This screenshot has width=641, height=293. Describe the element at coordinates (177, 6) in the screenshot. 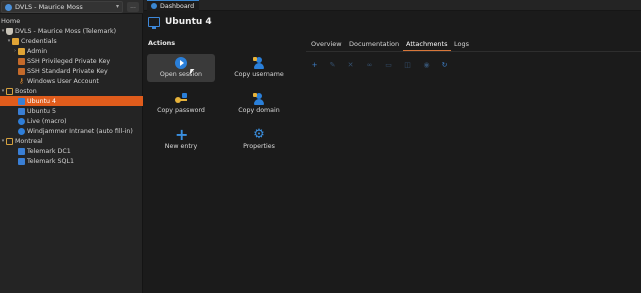

I see `tab-label: Dashboard` at that location.